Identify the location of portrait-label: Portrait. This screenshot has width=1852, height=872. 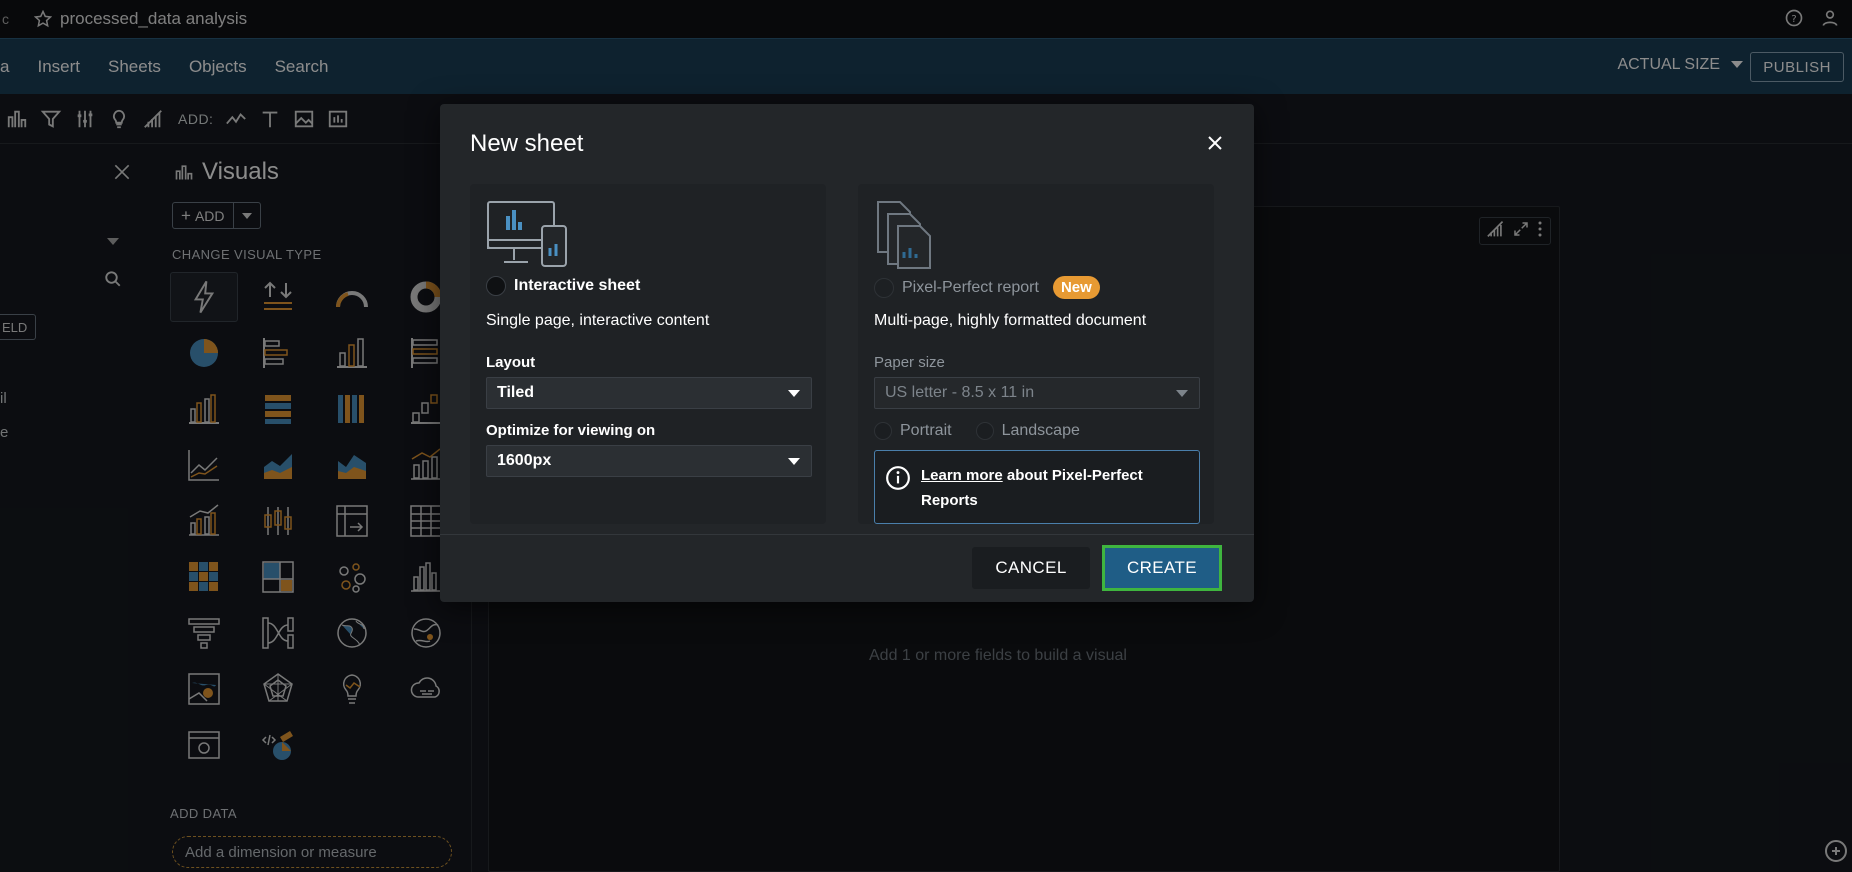
(926, 430).